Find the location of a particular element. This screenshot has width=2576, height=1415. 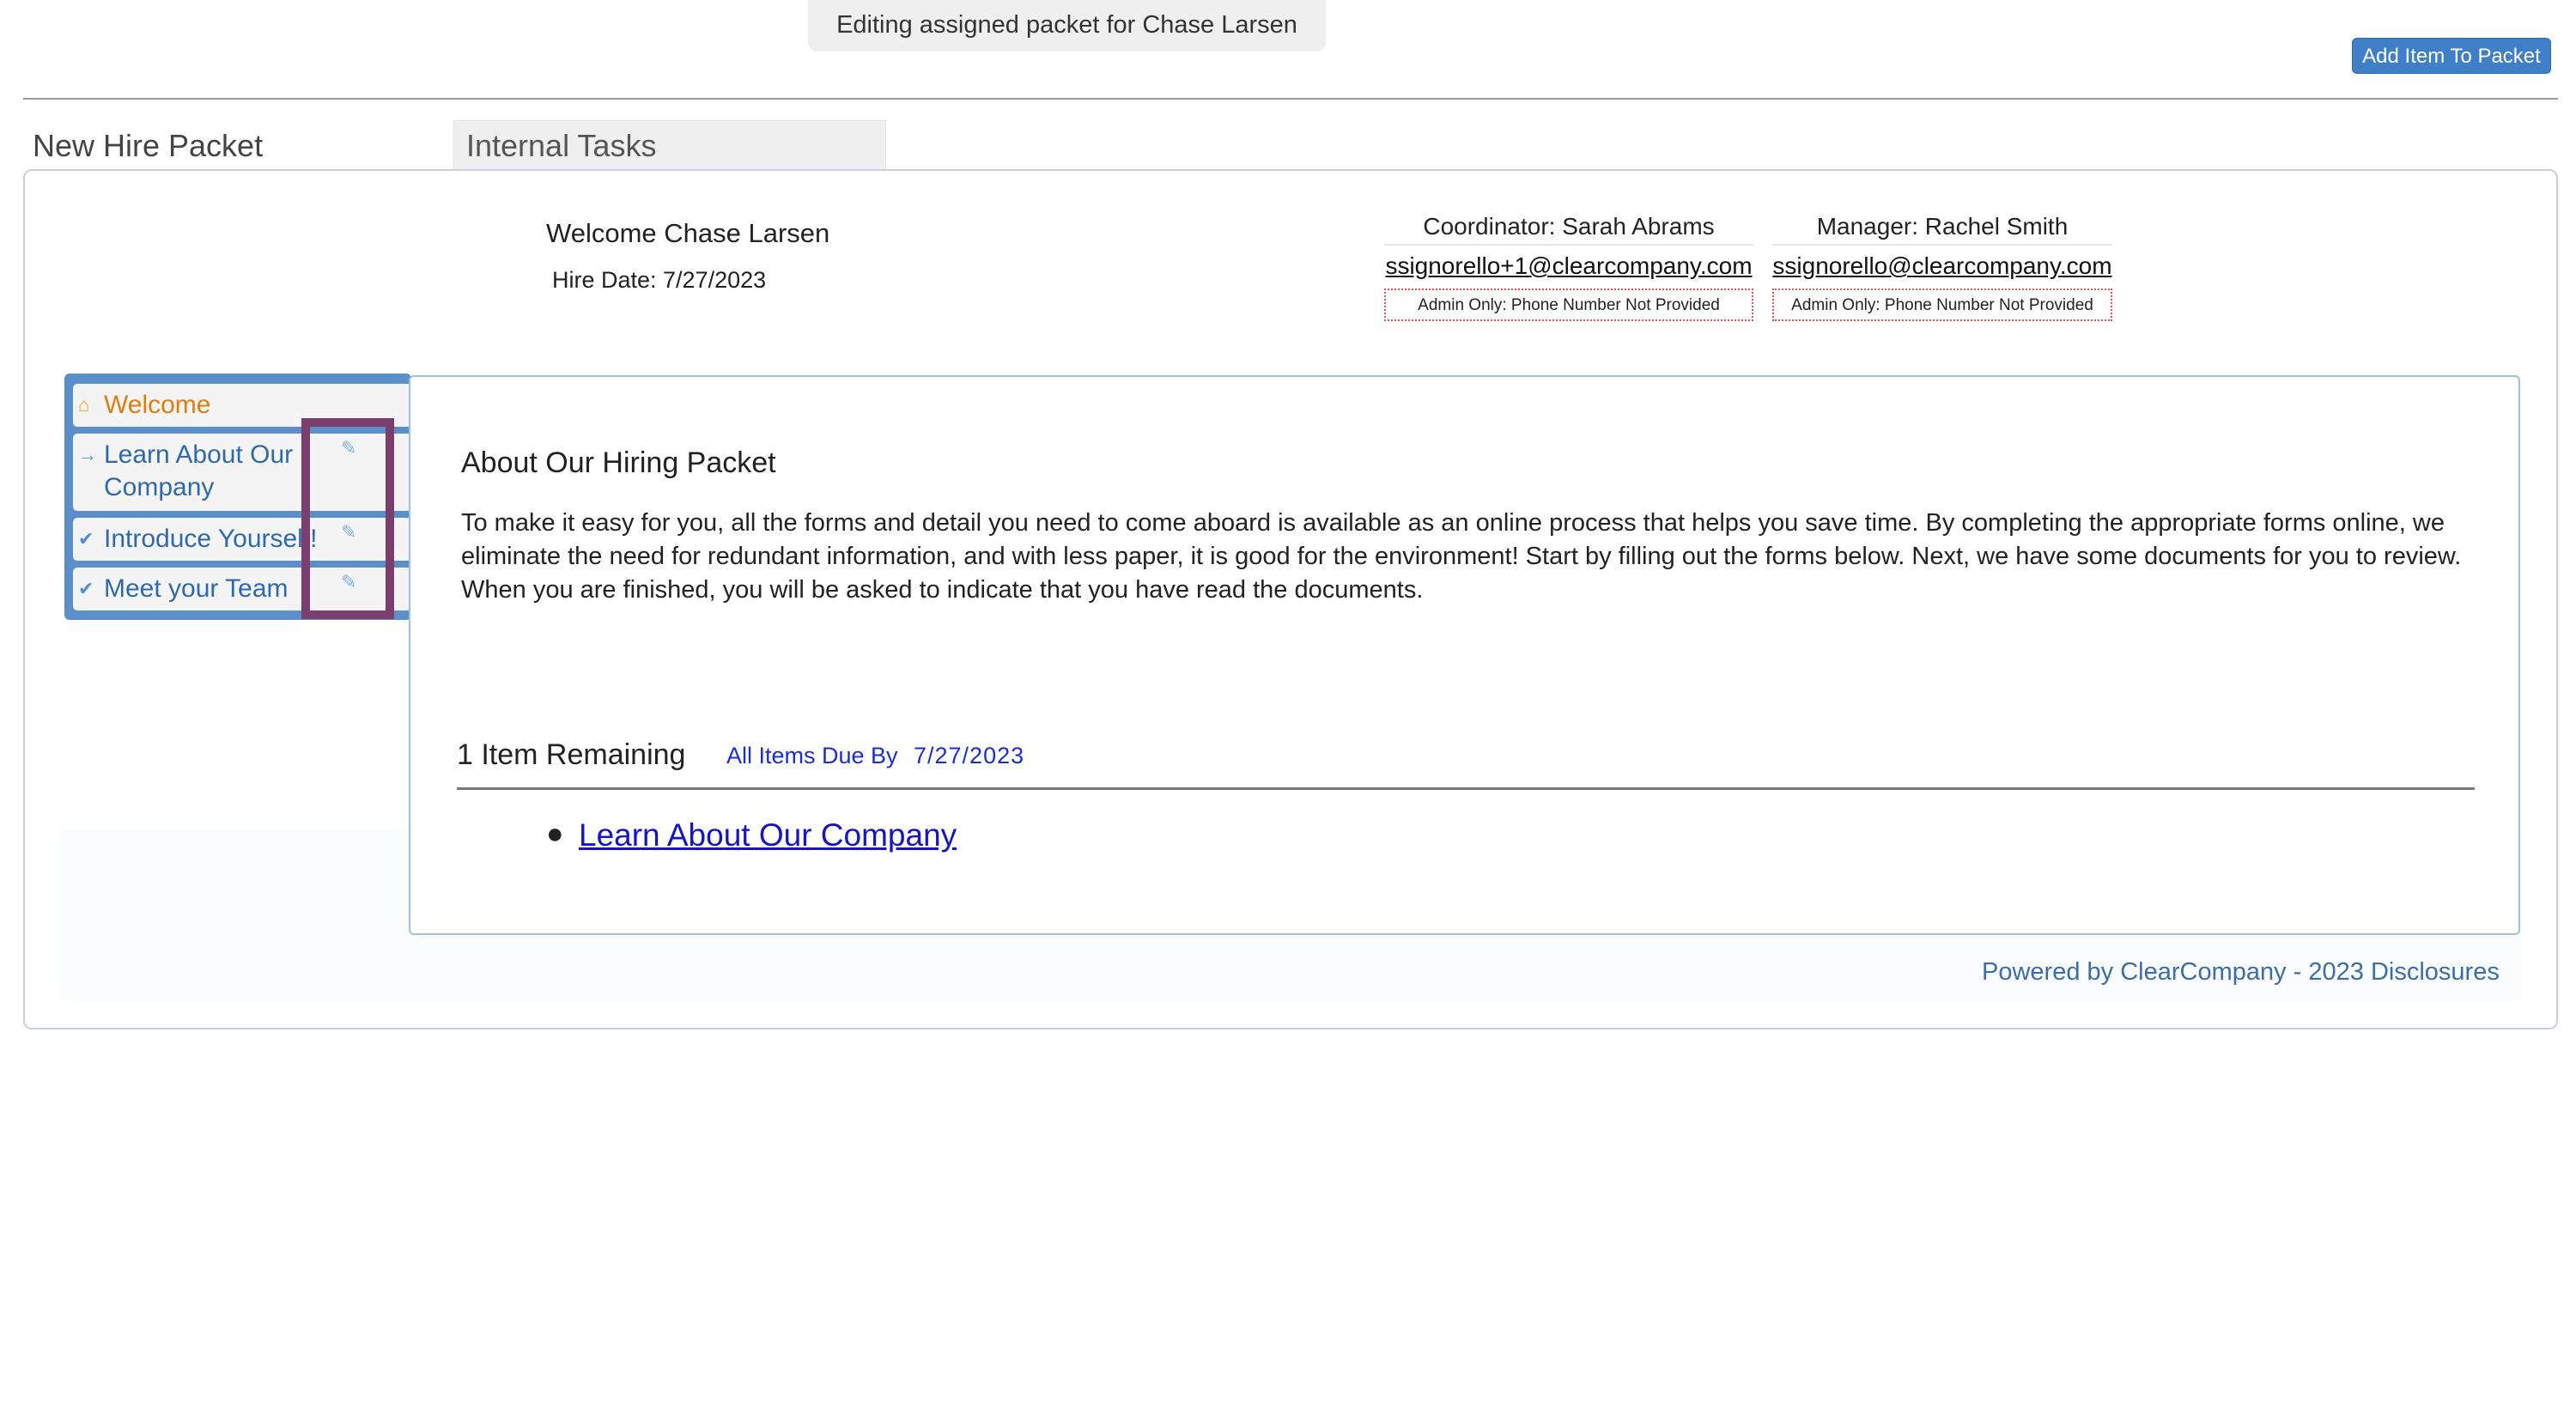

arrow-right-icon: → is located at coordinates (87, 454).